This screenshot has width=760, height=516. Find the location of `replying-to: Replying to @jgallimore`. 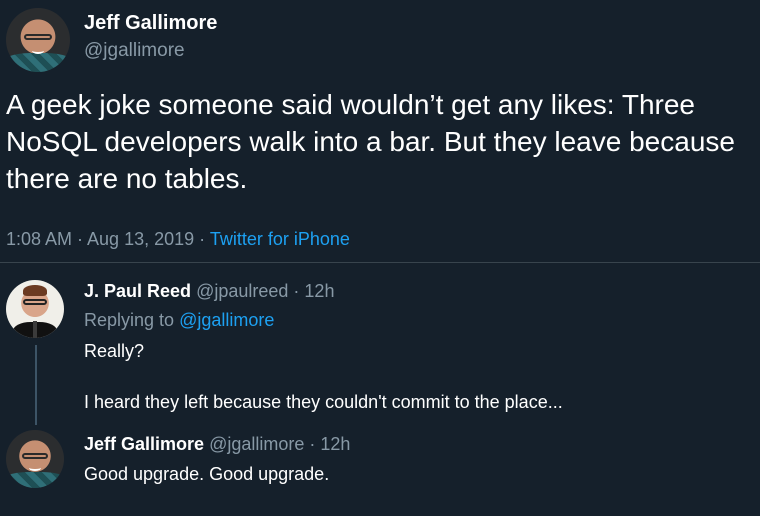

replying-to: Replying to @jgallimore is located at coordinates (179, 320).